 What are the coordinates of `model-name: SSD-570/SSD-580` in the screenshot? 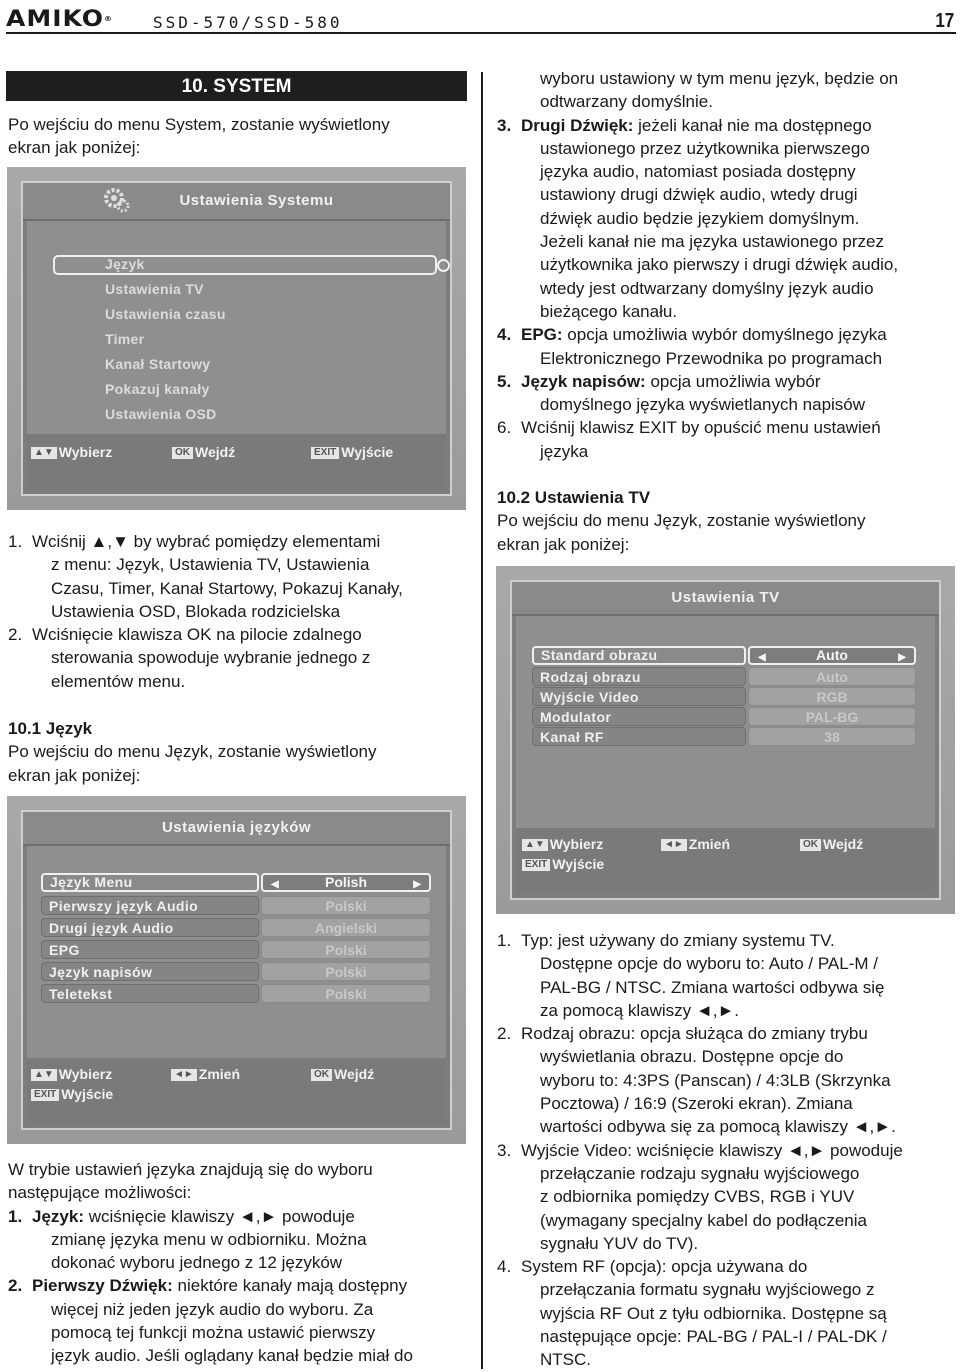 It's located at (248, 22).